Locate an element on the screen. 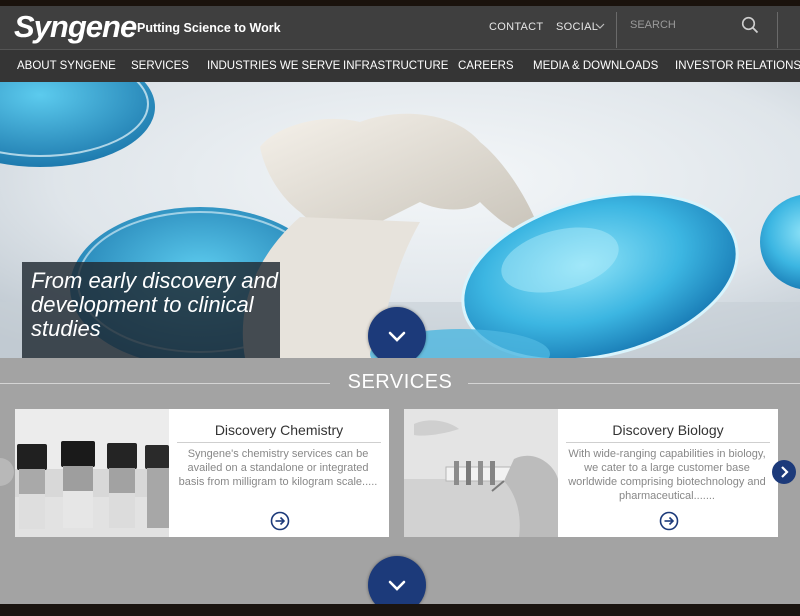 Image resolution: width=800 pixels, height=616 pixels. nav-item-investor-relations: INVESTOR RELATIONS is located at coordinates (737, 66).